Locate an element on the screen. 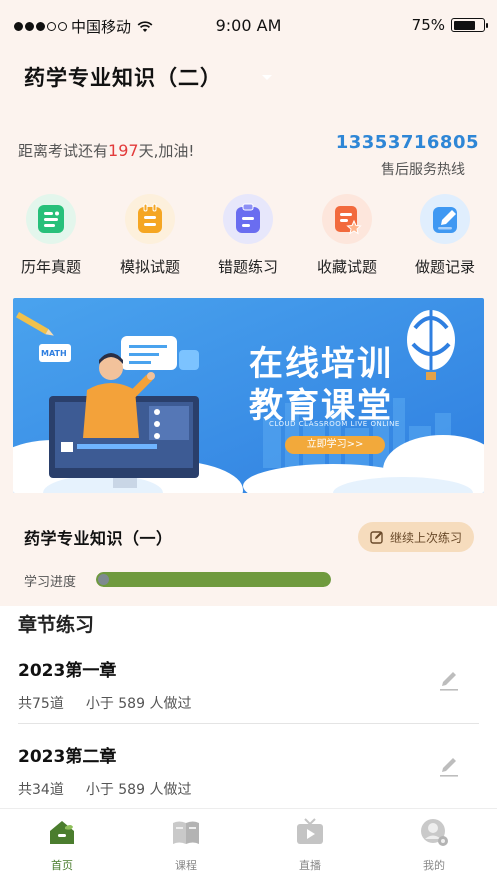  continue-label: 继续上次练习 is located at coordinates (425, 537).